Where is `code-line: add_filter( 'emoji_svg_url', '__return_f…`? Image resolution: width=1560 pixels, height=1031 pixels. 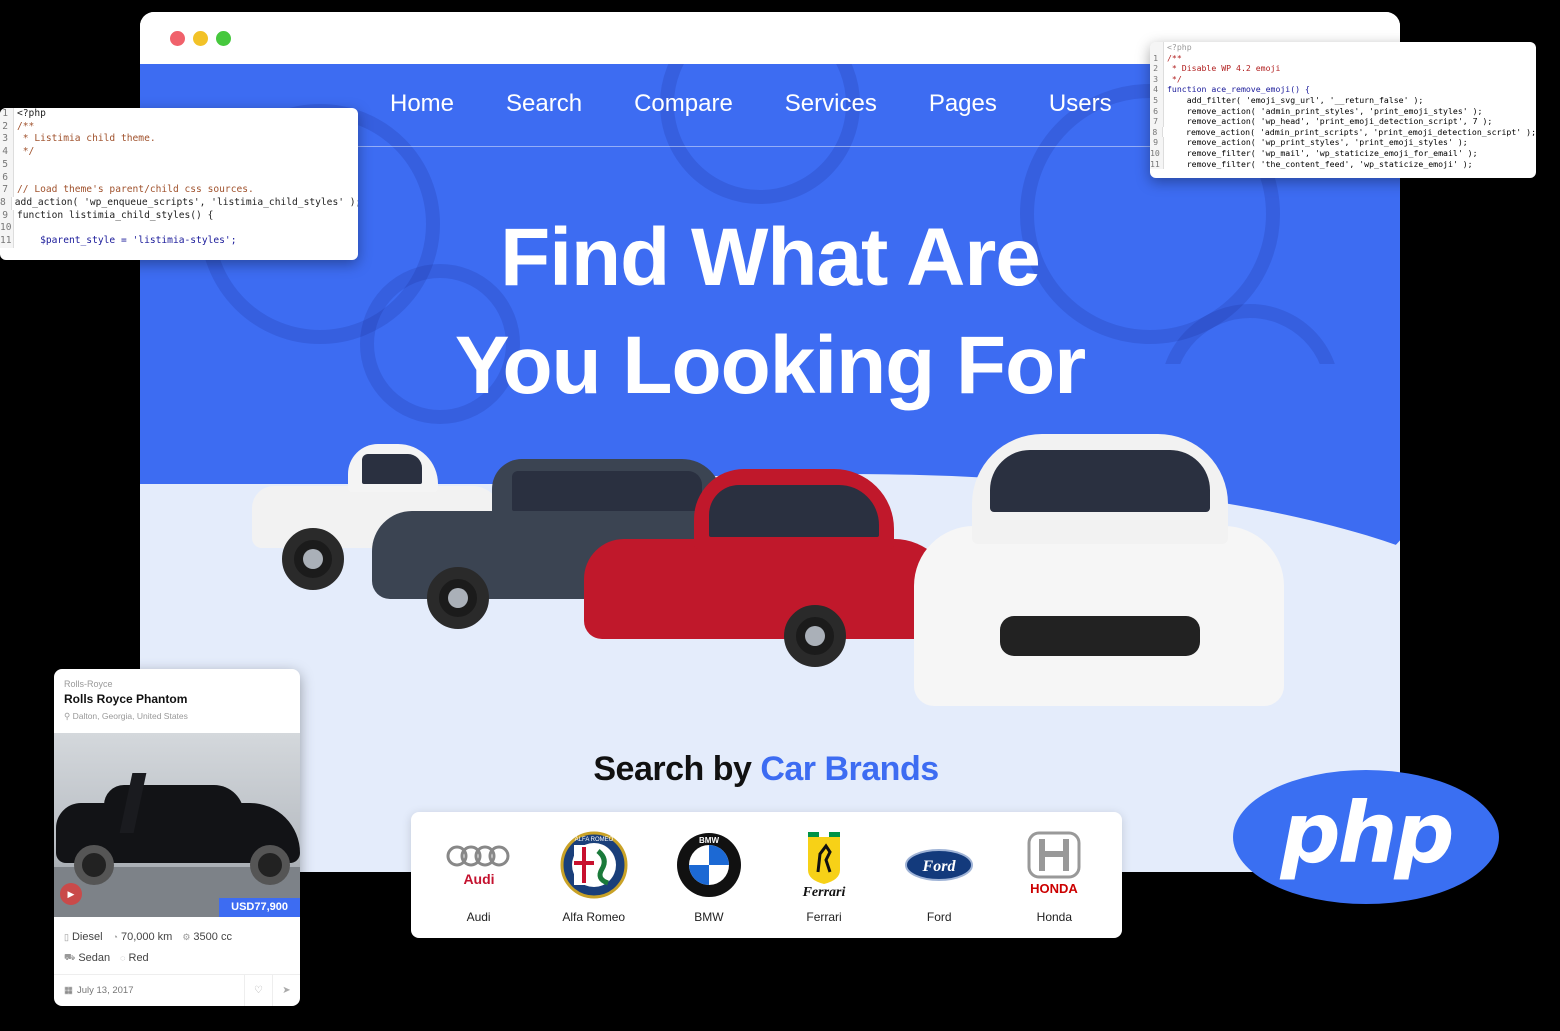
code-line: add_filter( 'emoji_svg_url', '__return_f… is located at coordinates (1295, 99).